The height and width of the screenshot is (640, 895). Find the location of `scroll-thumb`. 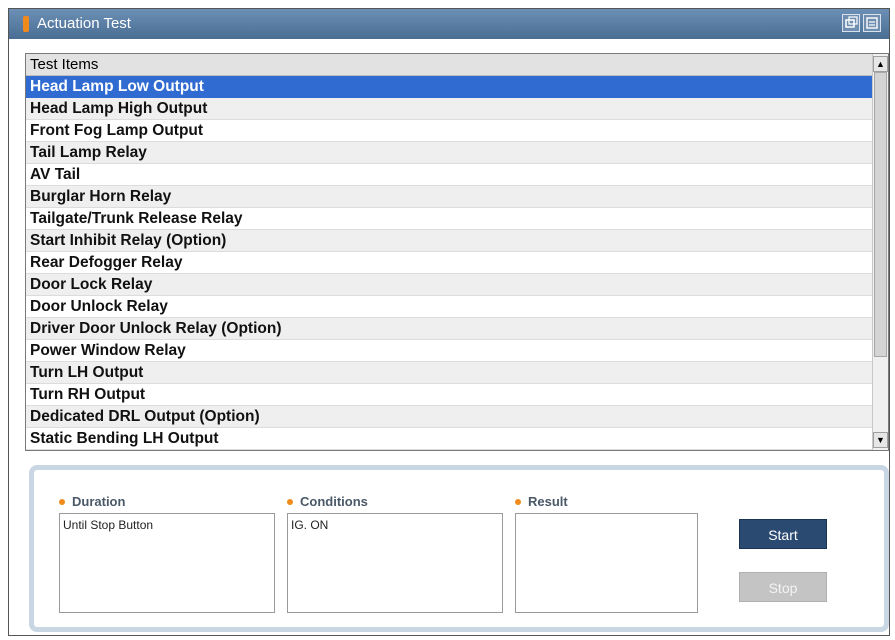

scroll-thumb is located at coordinates (880, 214).